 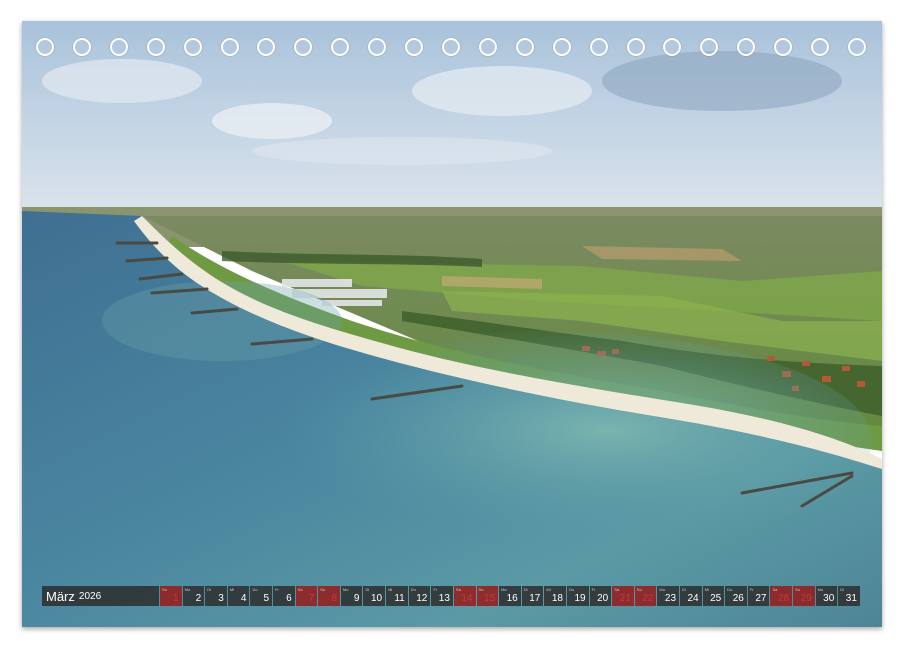 I want to click on day-number: 16, so click(x=512, y=598).